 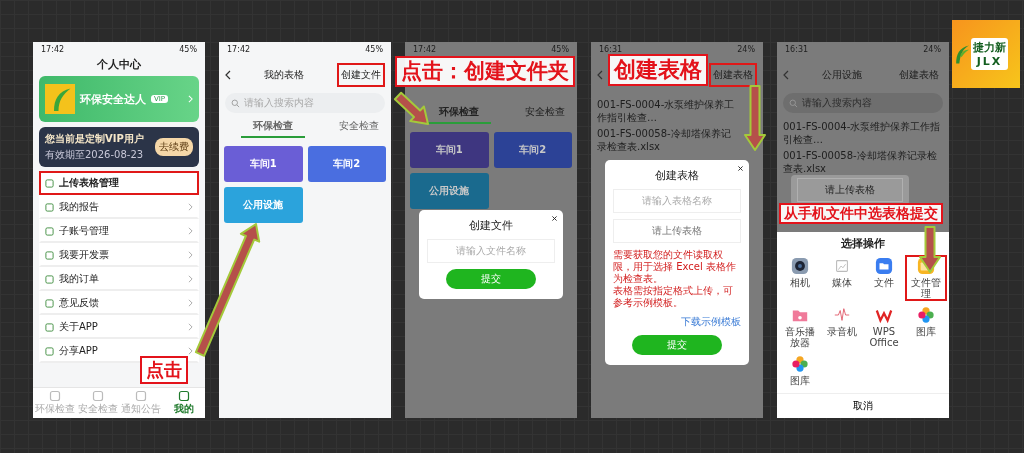 What do you see at coordinates (677, 175) in the screenshot?
I see `dialog-title: 创建表格` at bounding box center [677, 175].